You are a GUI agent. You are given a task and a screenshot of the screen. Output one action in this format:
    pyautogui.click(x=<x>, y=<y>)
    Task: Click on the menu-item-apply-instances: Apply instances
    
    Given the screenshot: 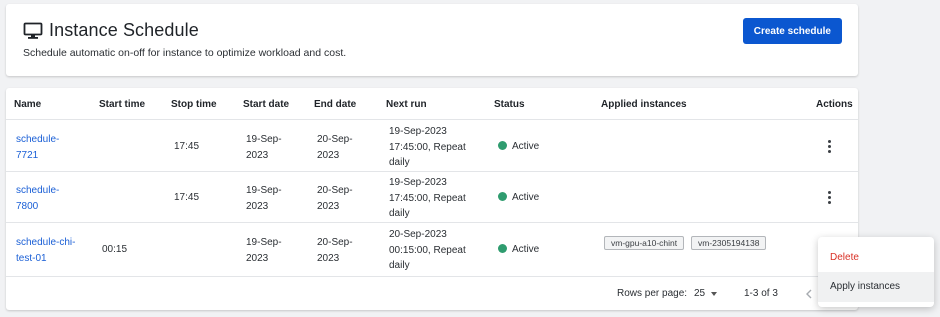 What is the action you would take?
    pyautogui.click(x=876, y=287)
    